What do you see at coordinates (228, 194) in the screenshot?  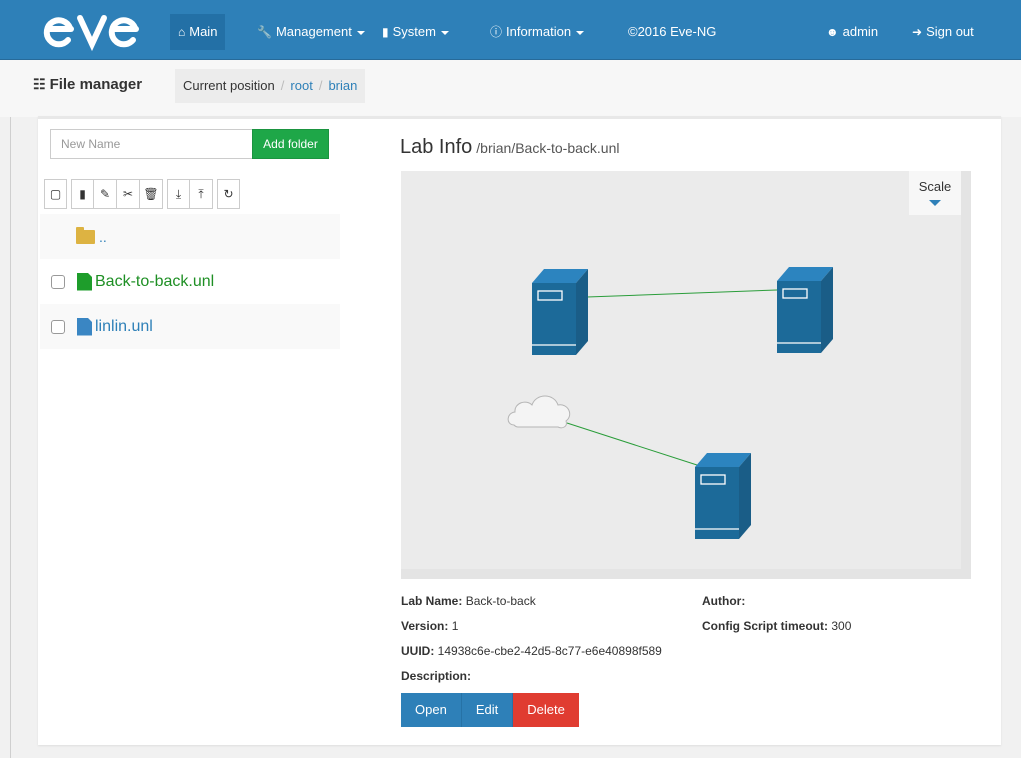 I see `refresh-button: ↻` at bounding box center [228, 194].